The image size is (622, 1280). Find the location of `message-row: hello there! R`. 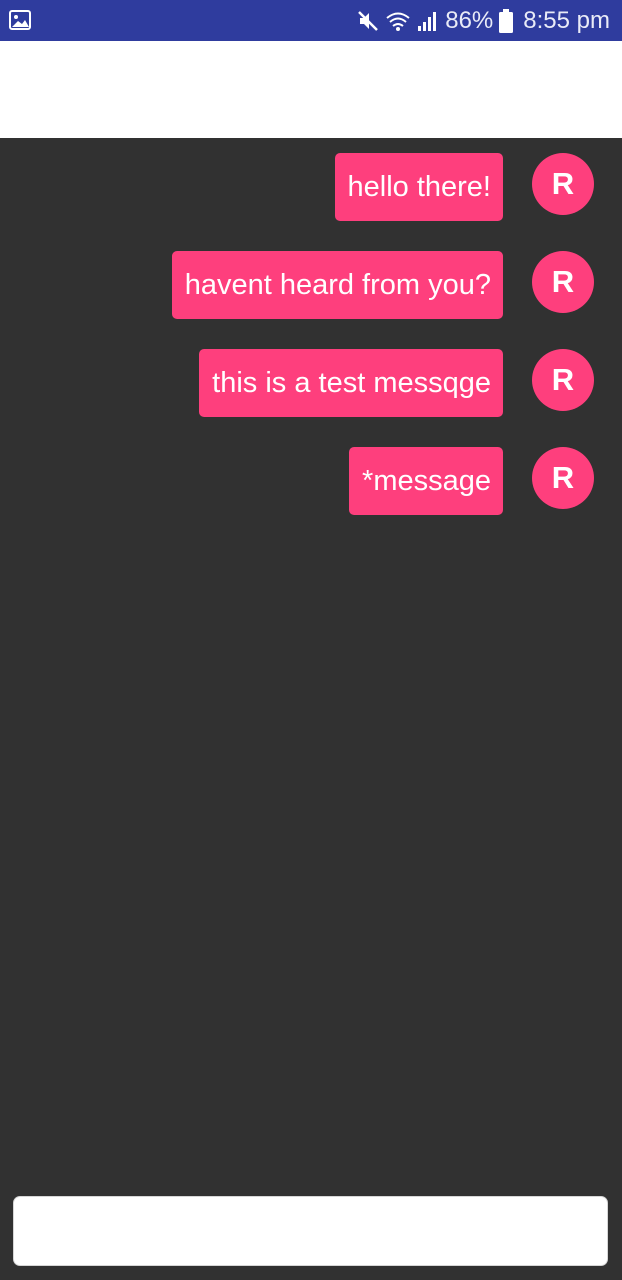

message-row: hello there! R is located at coordinates (311, 202).